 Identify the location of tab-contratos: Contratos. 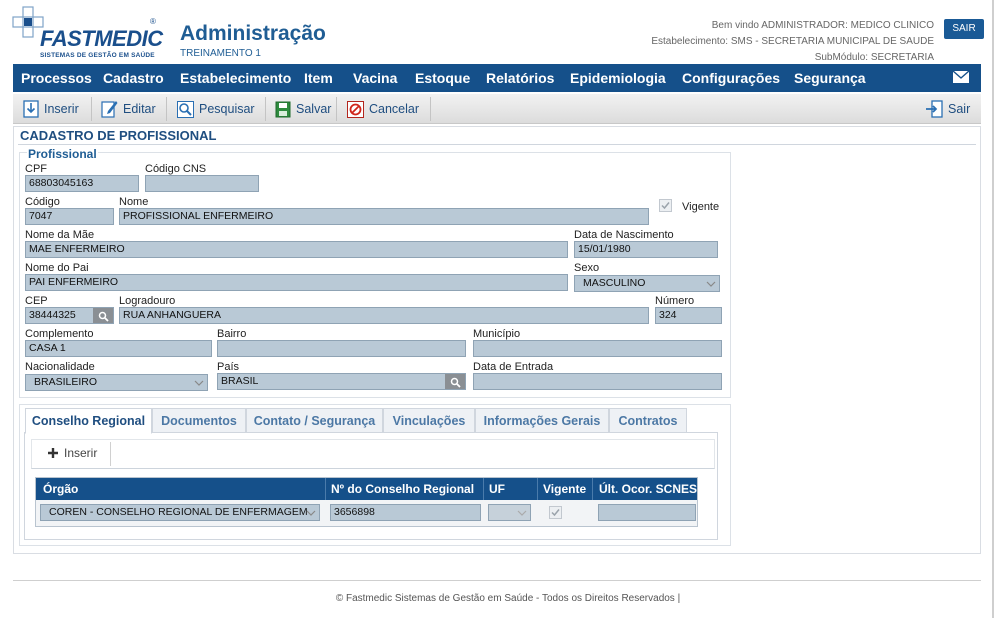
(648, 420).